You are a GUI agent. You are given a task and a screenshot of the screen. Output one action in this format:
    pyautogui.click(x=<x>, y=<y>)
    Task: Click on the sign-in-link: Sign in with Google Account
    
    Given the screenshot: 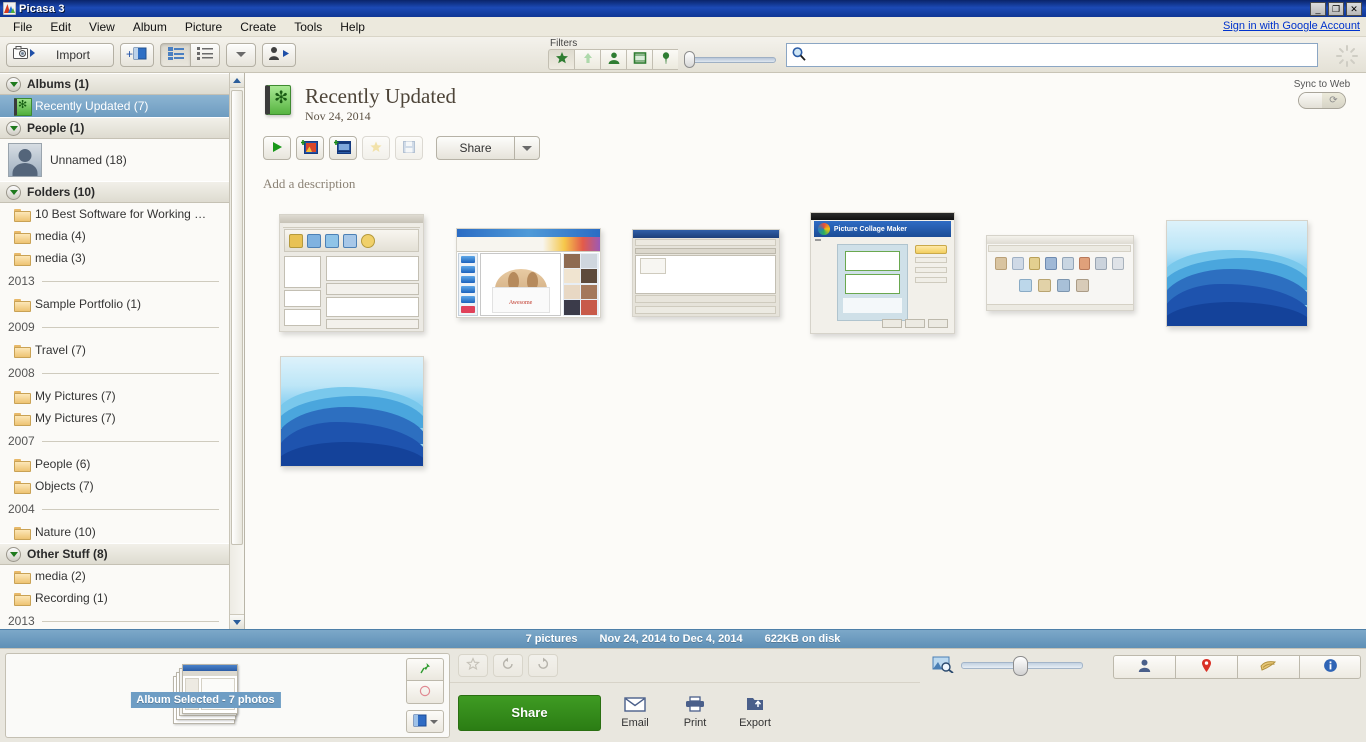 What is the action you would take?
    pyautogui.click(x=1291, y=26)
    